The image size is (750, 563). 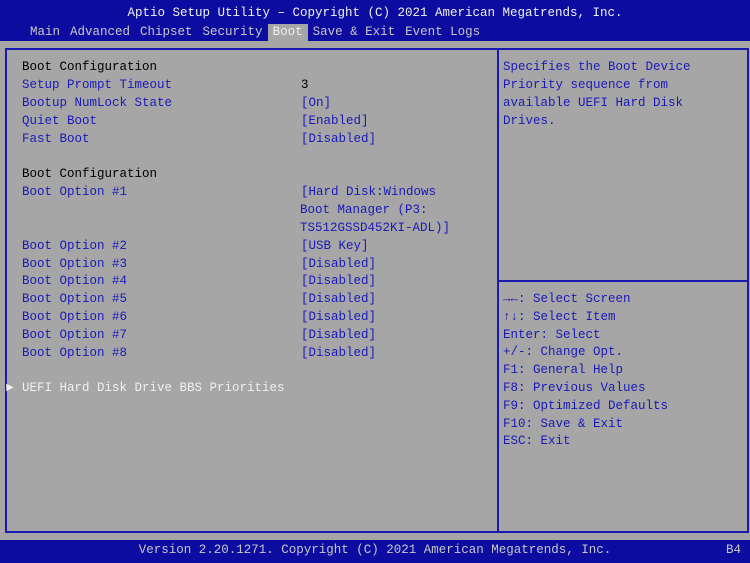 What do you see at coordinates (375, 228) in the screenshot?
I see `setting-value: TS512GSSD452KI-ADL)]` at bounding box center [375, 228].